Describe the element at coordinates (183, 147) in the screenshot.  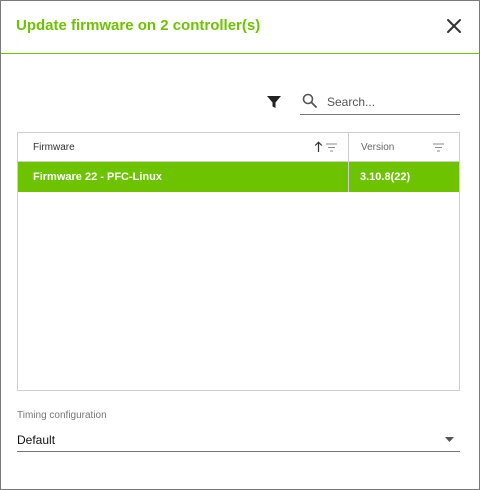
I see `column-header-firmware: Firmware` at that location.